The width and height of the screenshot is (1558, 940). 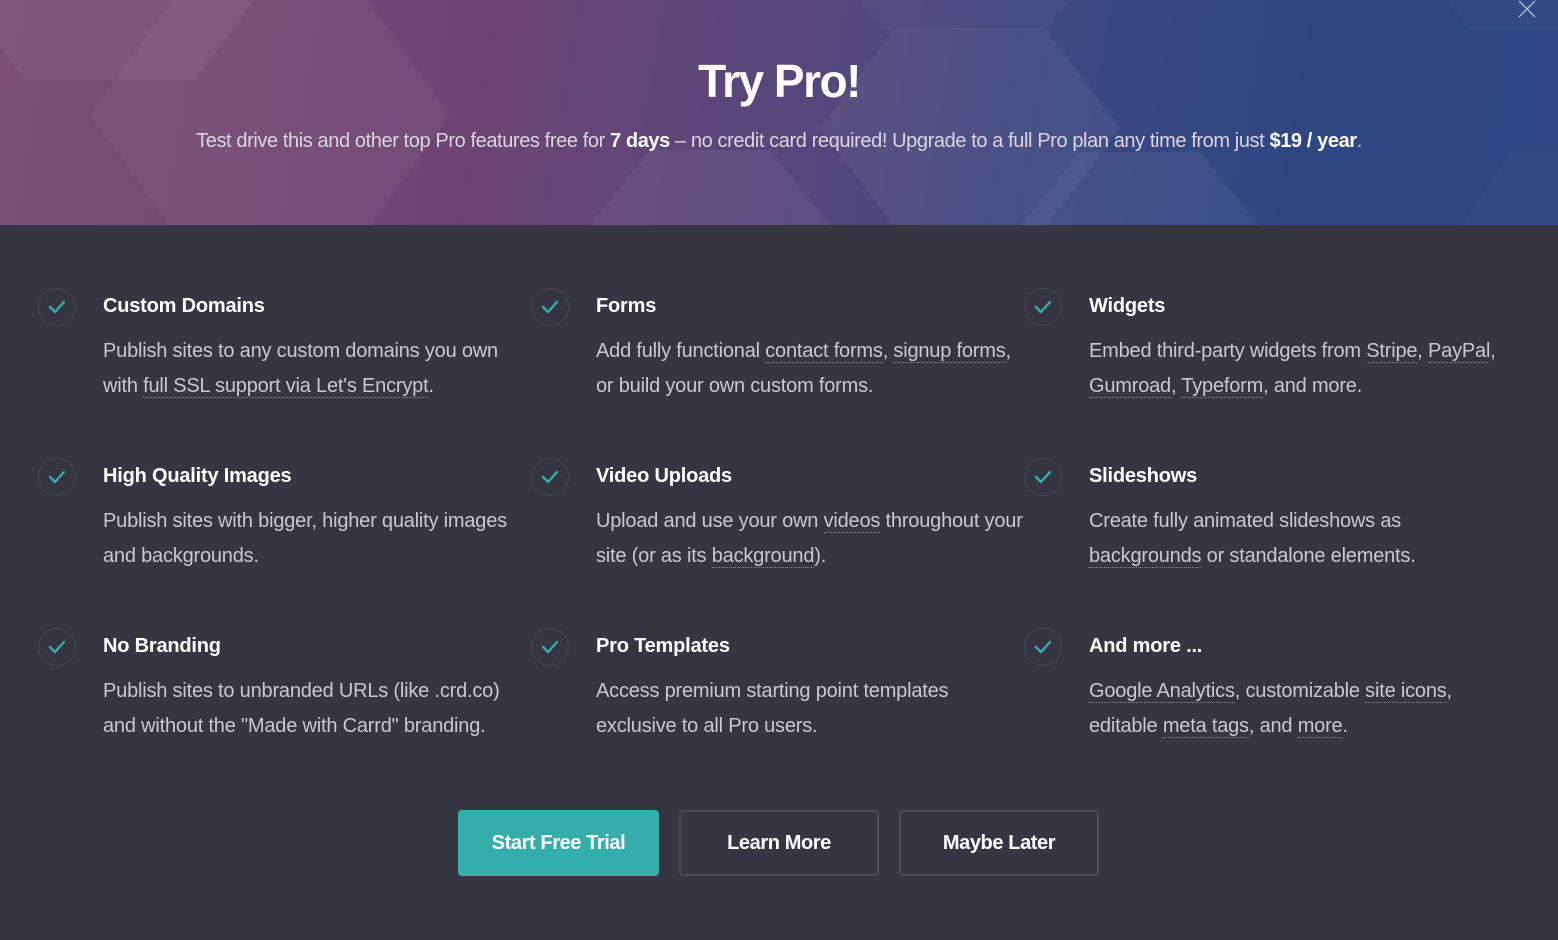 I want to click on feature-link: site icons, so click(x=1406, y=691).